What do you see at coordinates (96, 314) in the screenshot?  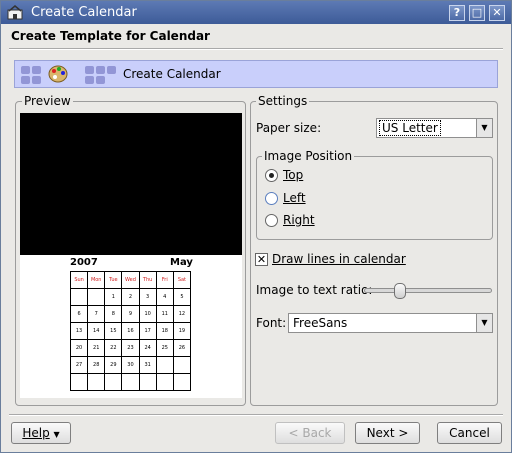 I see `day-cell: 7` at bounding box center [96, 314].